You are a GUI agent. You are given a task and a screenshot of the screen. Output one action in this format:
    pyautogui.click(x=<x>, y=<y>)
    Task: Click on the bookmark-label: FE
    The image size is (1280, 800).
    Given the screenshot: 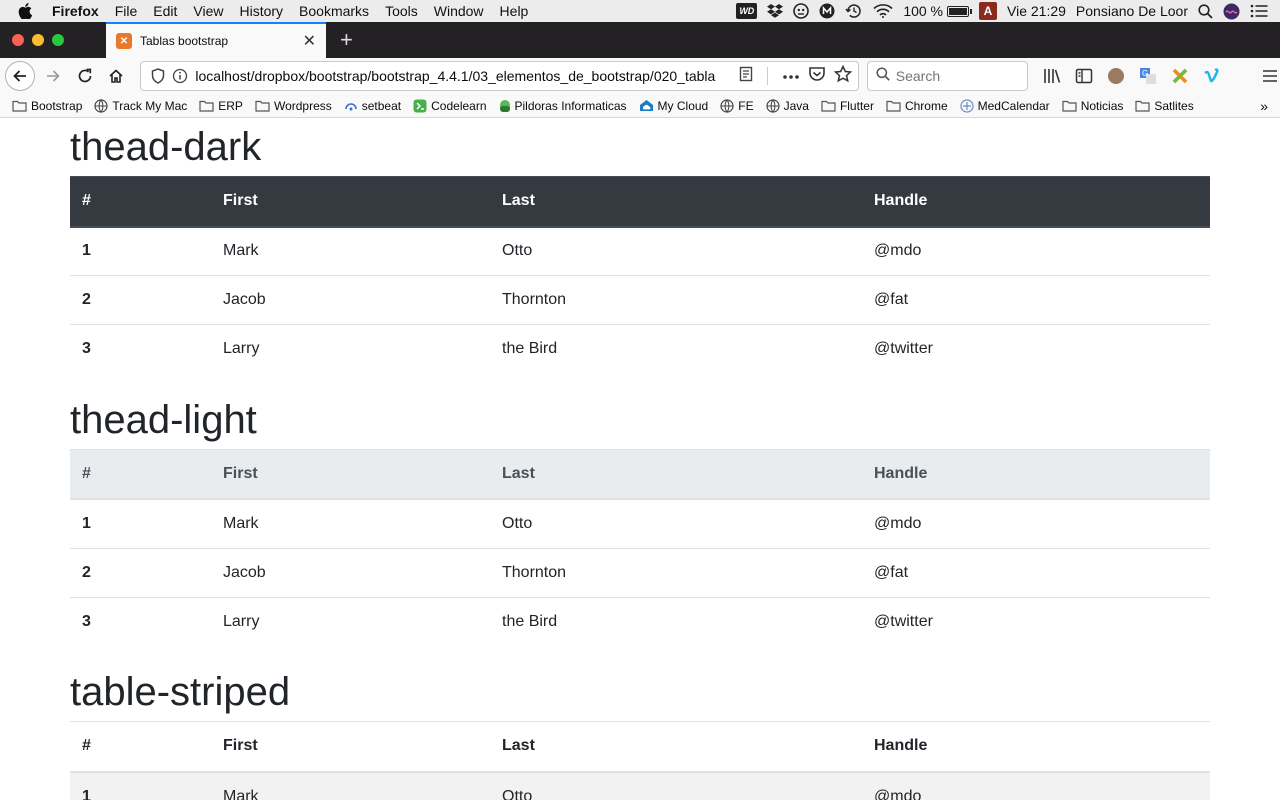 What is the action you would take?
    pyautogui.click(x=746, y=105)
    